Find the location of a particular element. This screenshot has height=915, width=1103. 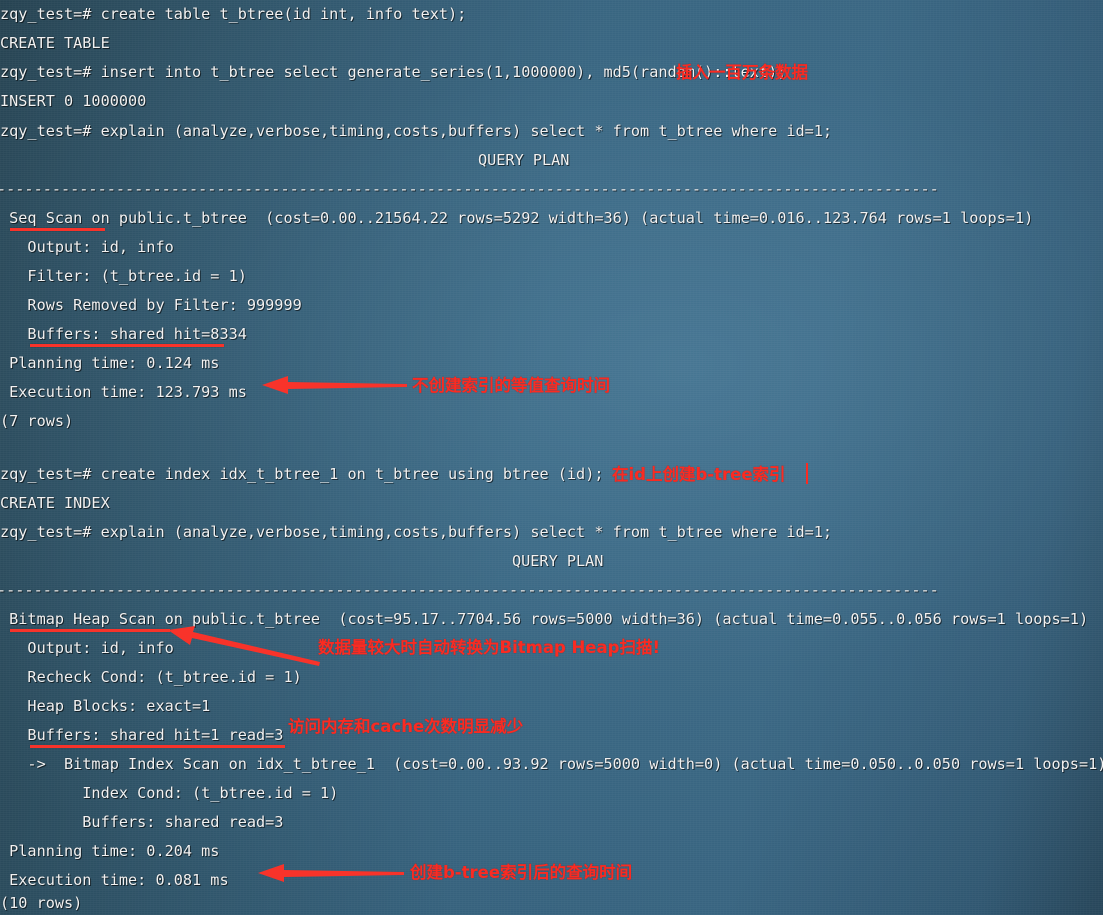

annotation-bitmap-heap-auto: 数据量较大时自动转换为Bitmap Heap扫描! is located at coordinates (489, 647).